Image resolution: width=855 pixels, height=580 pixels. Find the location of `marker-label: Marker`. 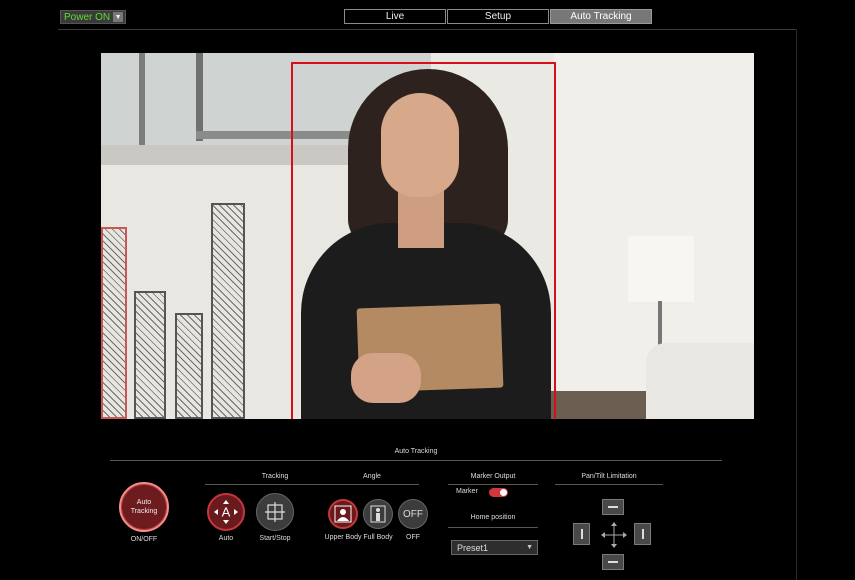

marker-label: Marker is located at coordinates (467, 491).